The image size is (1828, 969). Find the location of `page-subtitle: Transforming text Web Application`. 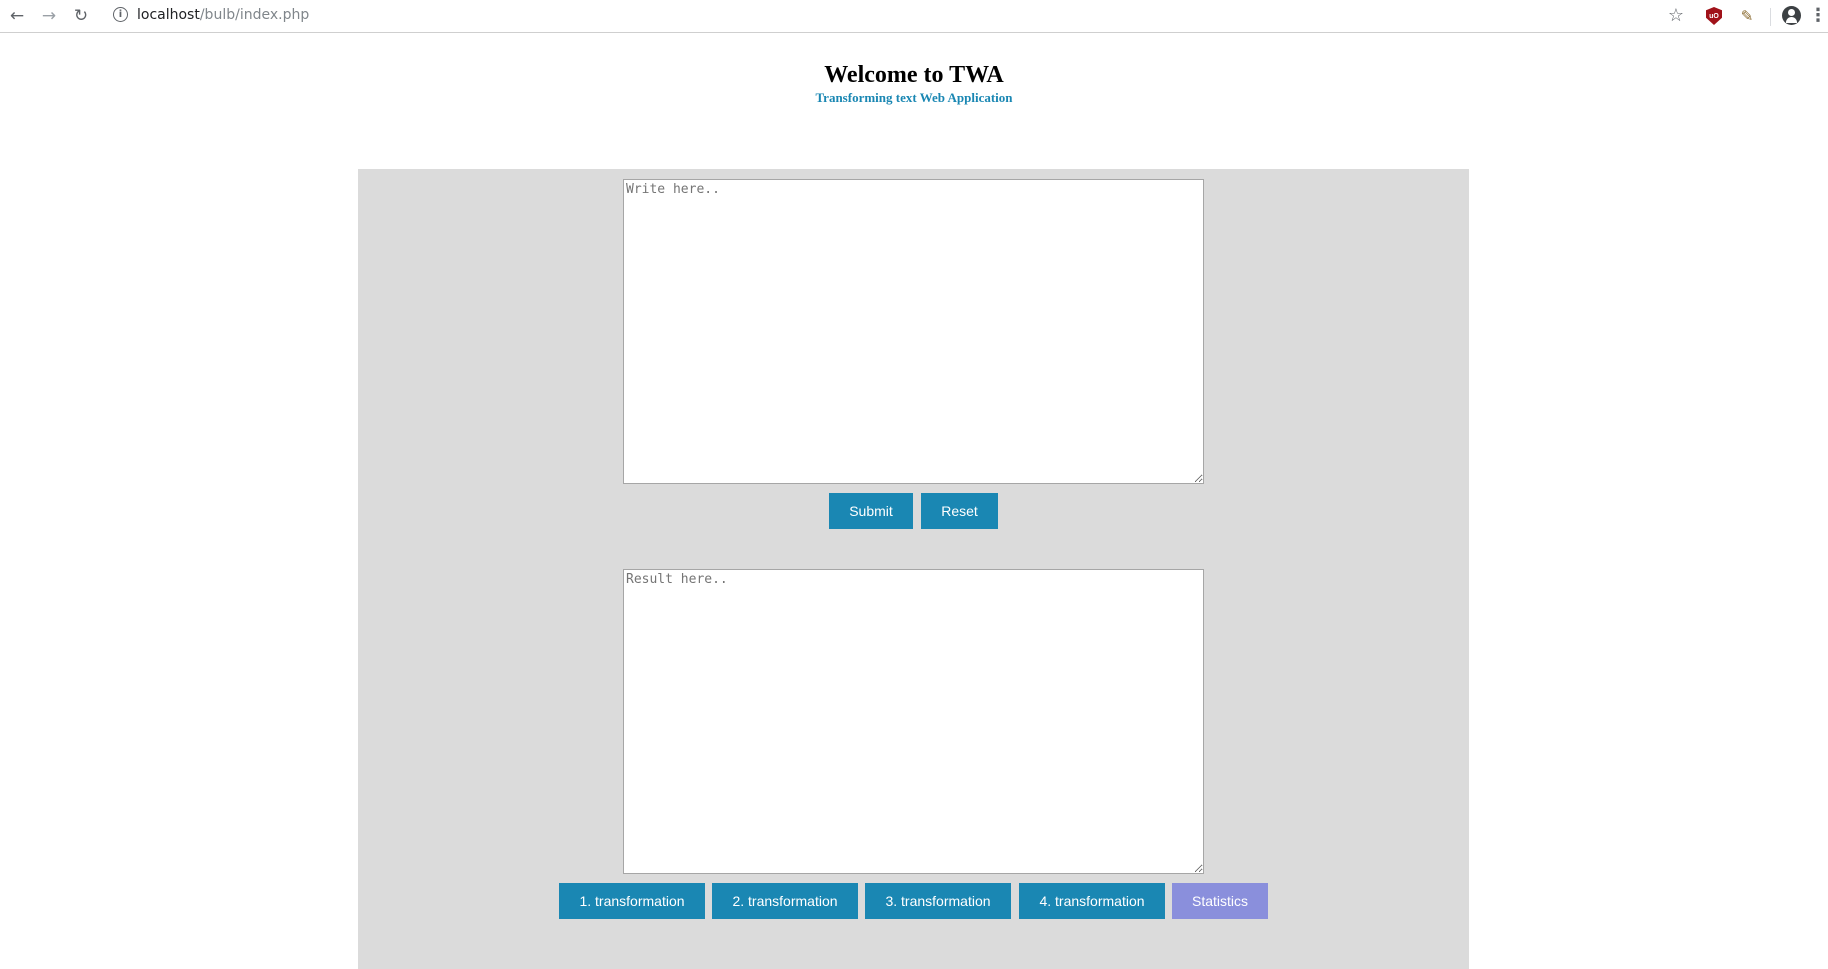

page-subtitle: Transforming text Web Application is located at coordinates (914, 97).